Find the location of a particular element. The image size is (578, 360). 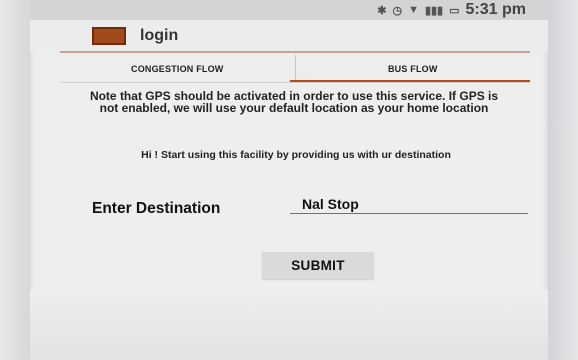

tab-divider is located at coordinates (295, 82).